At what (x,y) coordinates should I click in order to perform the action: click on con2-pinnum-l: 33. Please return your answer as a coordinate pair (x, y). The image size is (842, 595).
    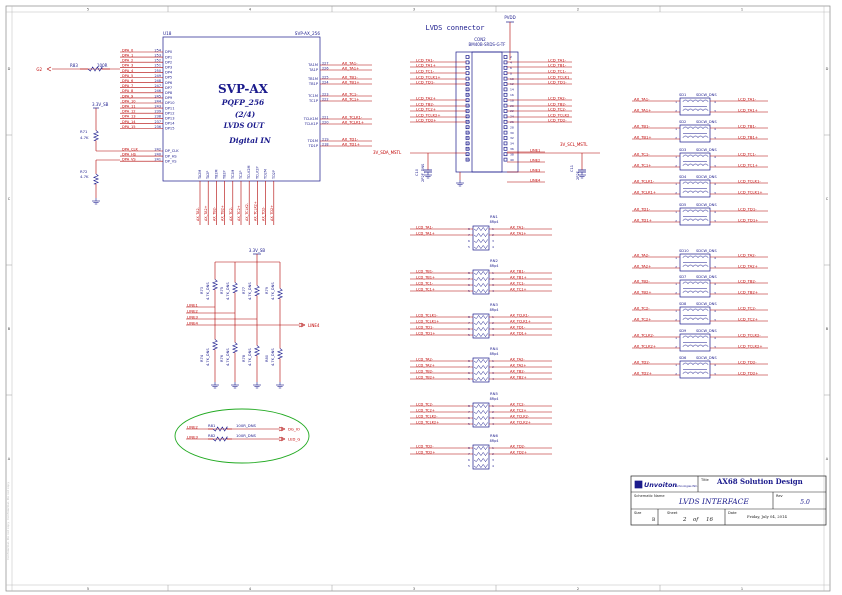
    Looking at the image, I should click on (468, 144).